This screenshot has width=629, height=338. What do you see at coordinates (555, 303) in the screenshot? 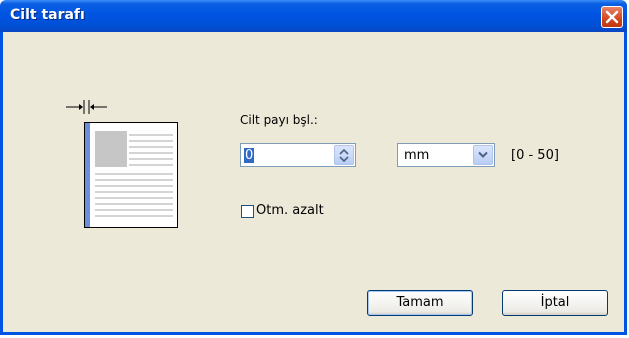
I see `cancel-button: İptal` at bounding box center [555, 303].